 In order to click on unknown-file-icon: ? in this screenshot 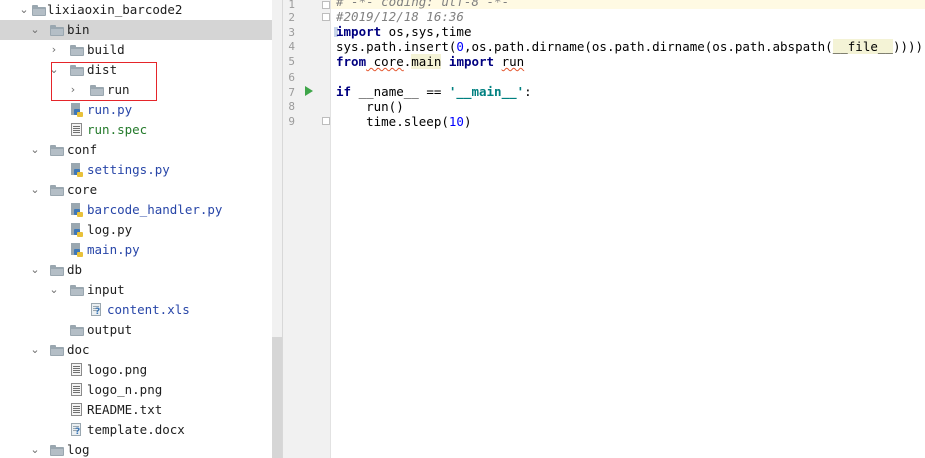, I will do `click(76, 430)`.